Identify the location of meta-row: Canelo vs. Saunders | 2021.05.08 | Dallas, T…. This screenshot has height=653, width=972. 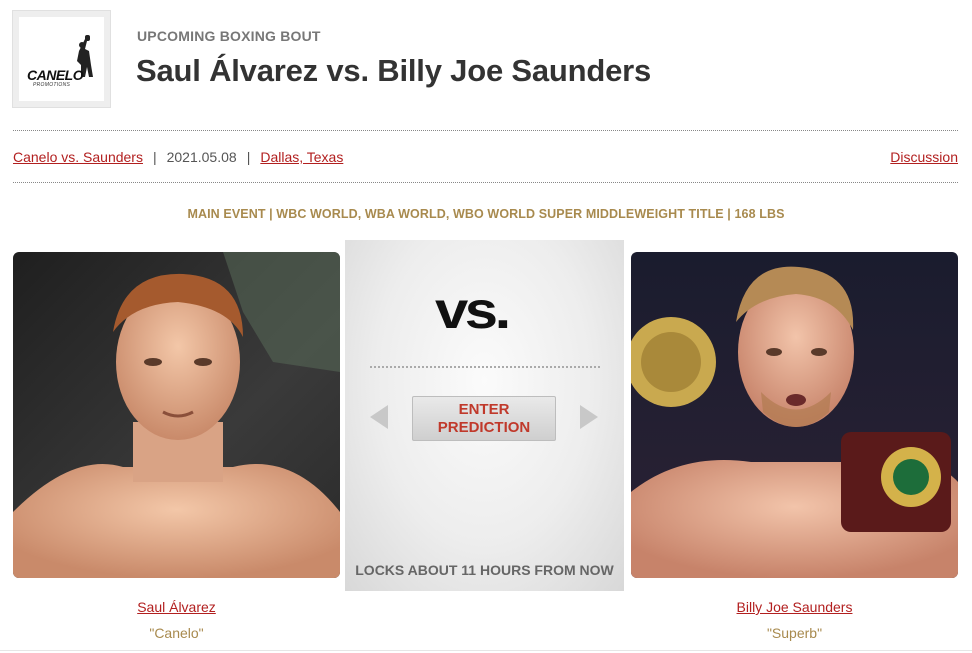
(485, 158).